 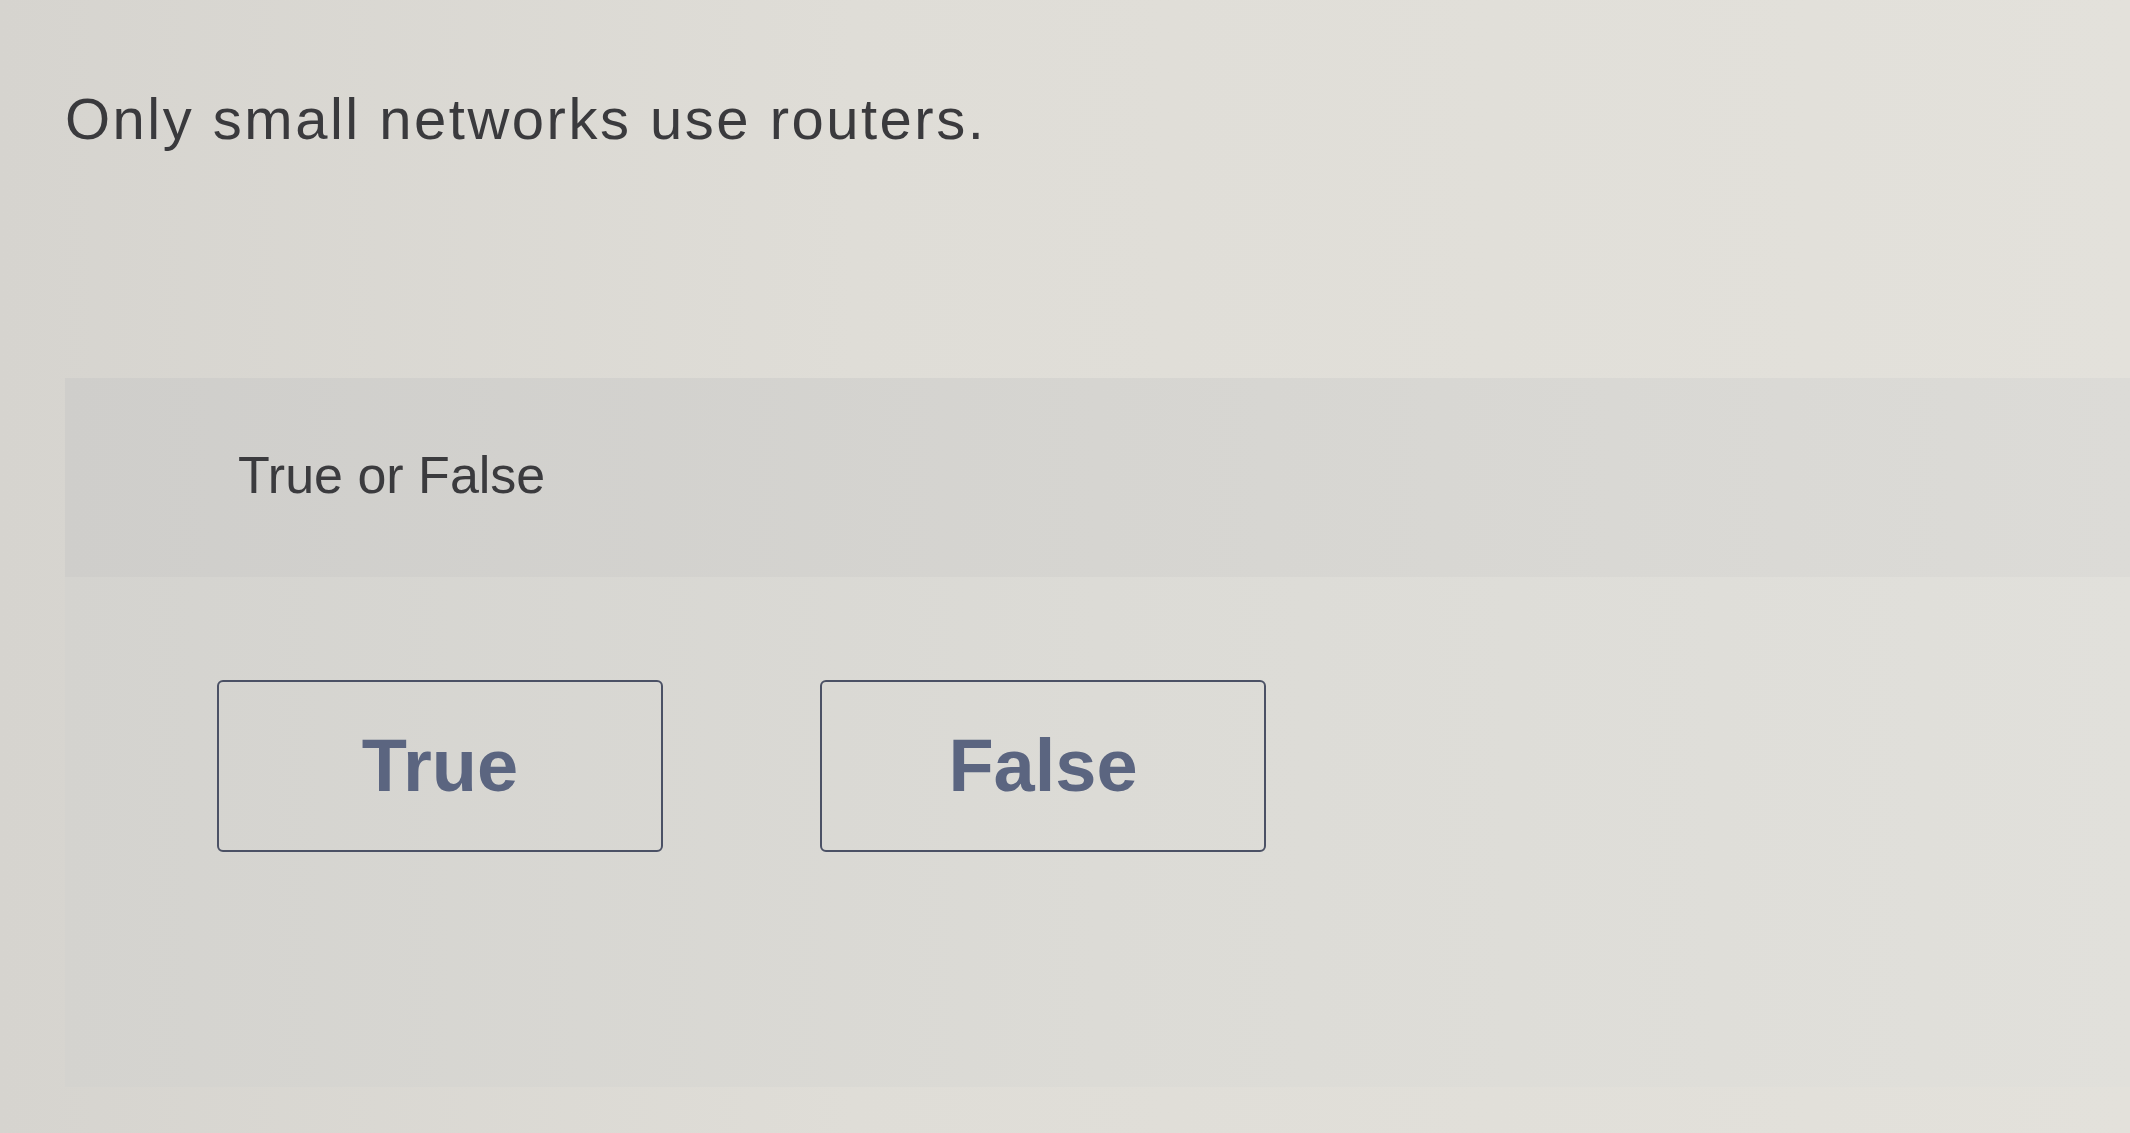 I want to click on answer-option-button: True, so click(x=440, y=766).